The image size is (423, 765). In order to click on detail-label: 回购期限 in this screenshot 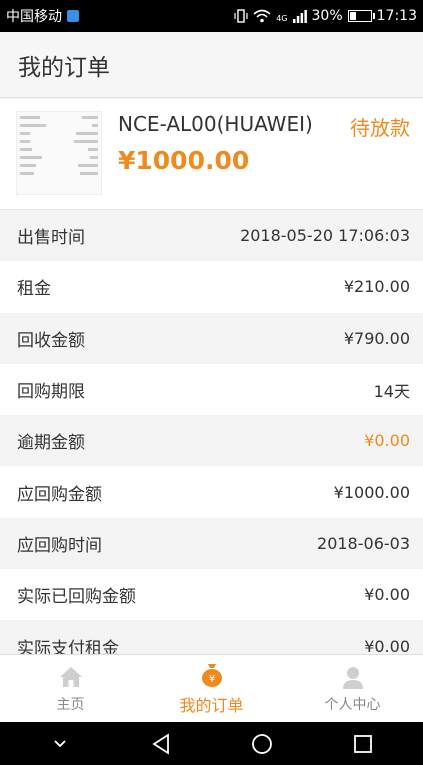, I will do `click(51, 392)`.